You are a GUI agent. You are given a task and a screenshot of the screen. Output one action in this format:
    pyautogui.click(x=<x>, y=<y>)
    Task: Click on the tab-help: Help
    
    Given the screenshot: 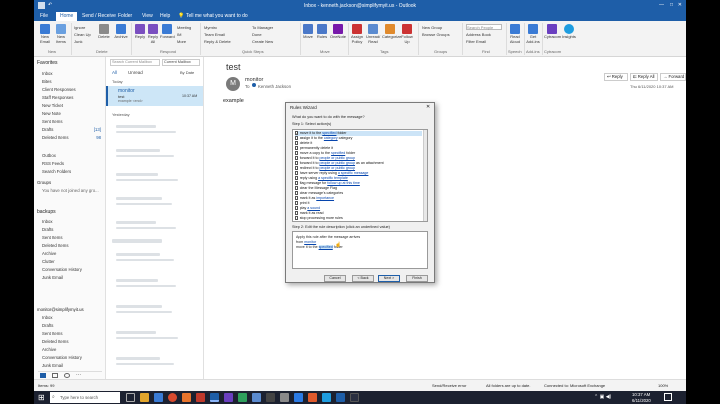 What is the action you would take?
    pyautogui.click(x=165, y=16)
    